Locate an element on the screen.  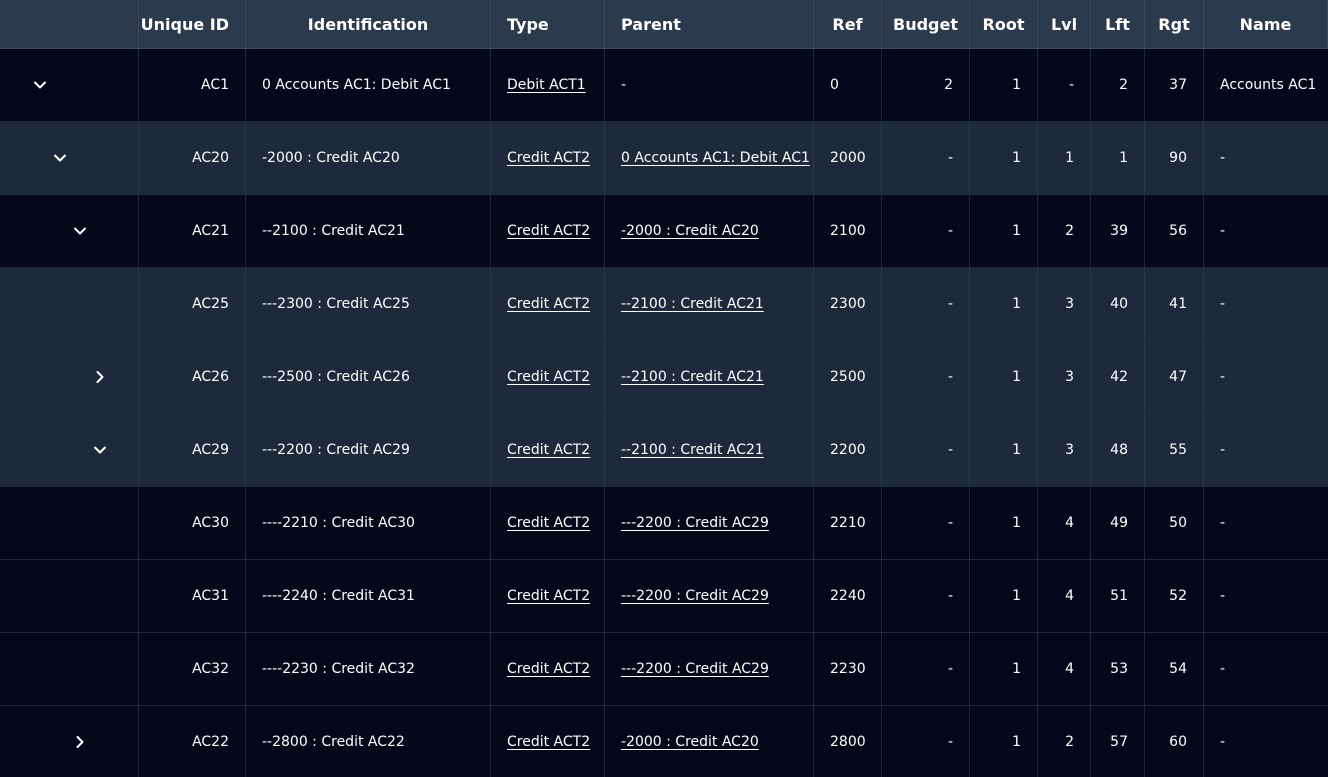
header-lft: Lft is located at coordinates (1118, 24).